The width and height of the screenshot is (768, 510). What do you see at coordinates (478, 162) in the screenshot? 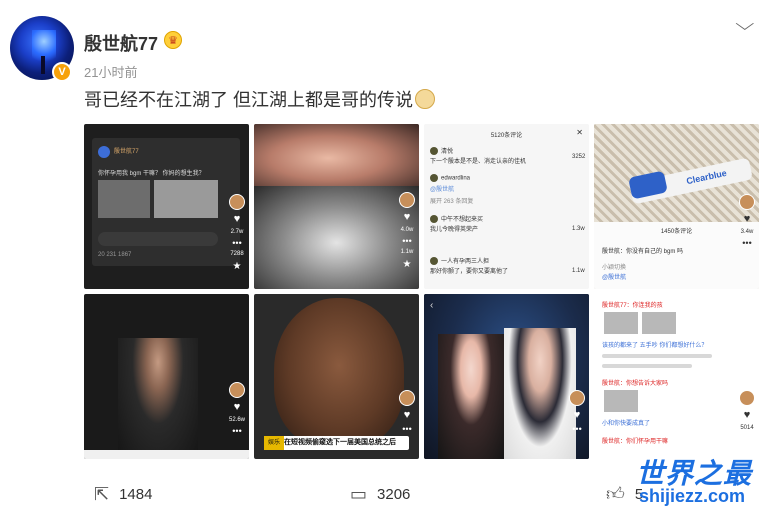
I see `comment-text: 下一个殷本是不是、消走认亲的佳机` at bounding box center [478, 162].